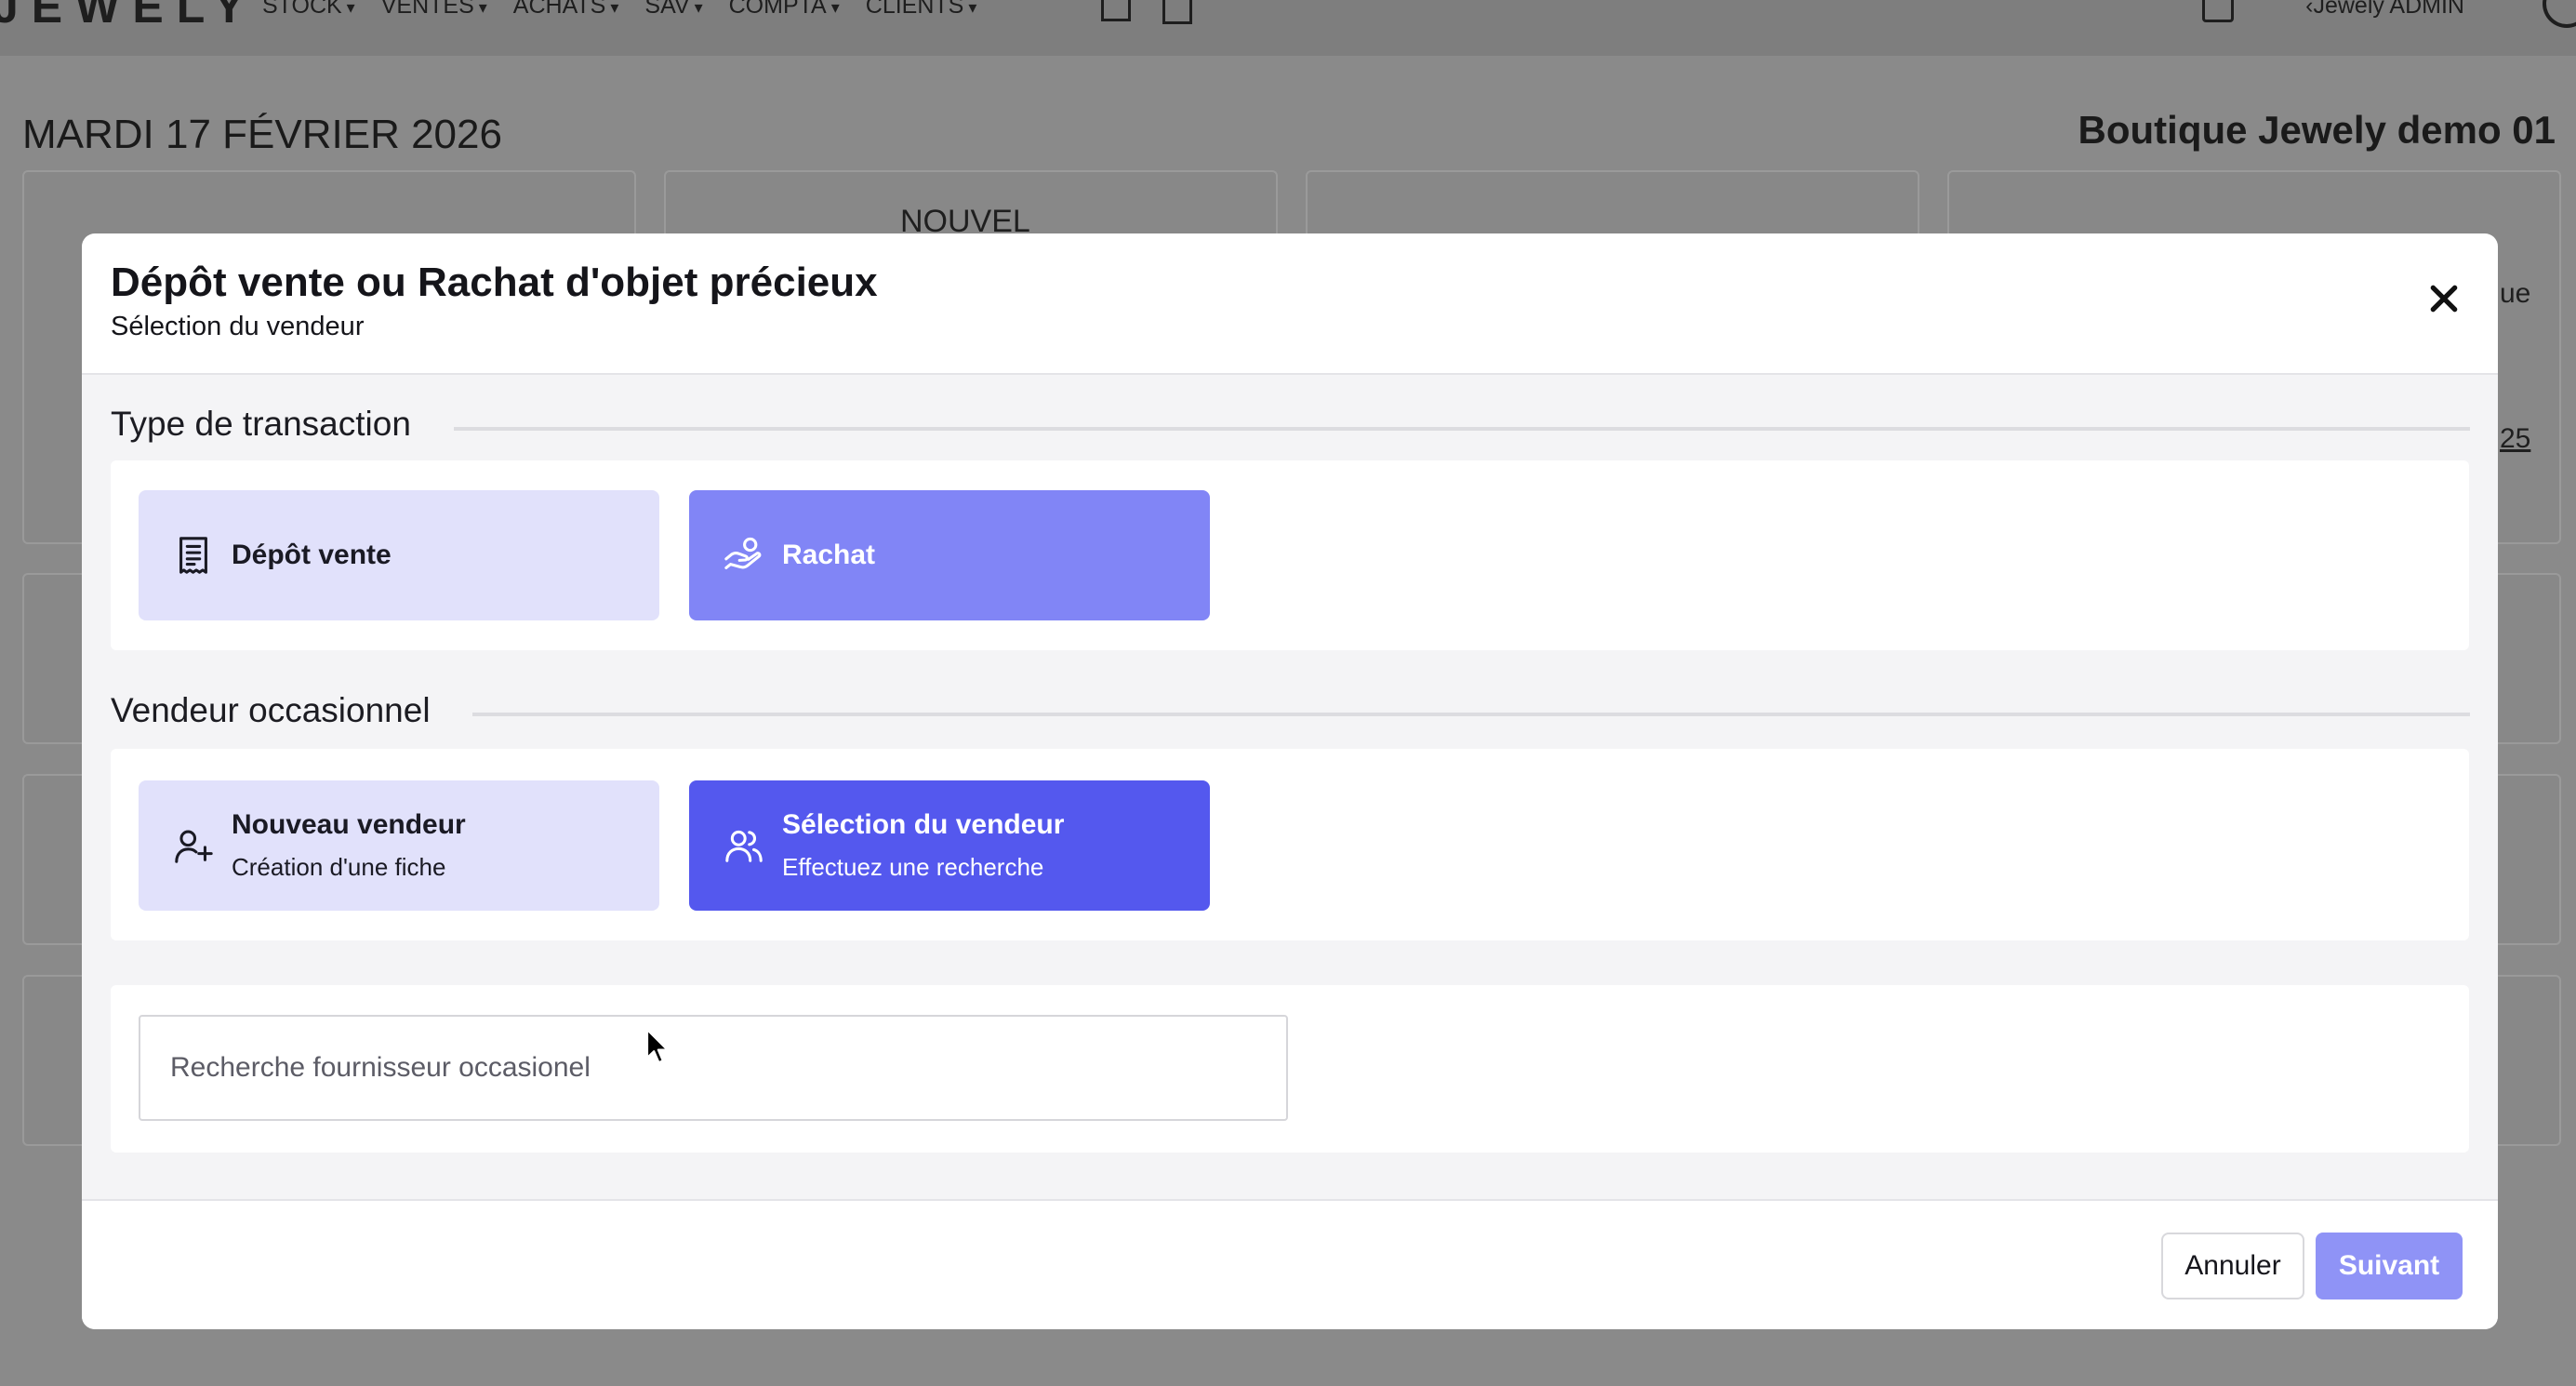 The width and height of the screenshot is (2576, 1386). I want to click on modal-subtitle: Sélection du vendeur, so click(238, 326).